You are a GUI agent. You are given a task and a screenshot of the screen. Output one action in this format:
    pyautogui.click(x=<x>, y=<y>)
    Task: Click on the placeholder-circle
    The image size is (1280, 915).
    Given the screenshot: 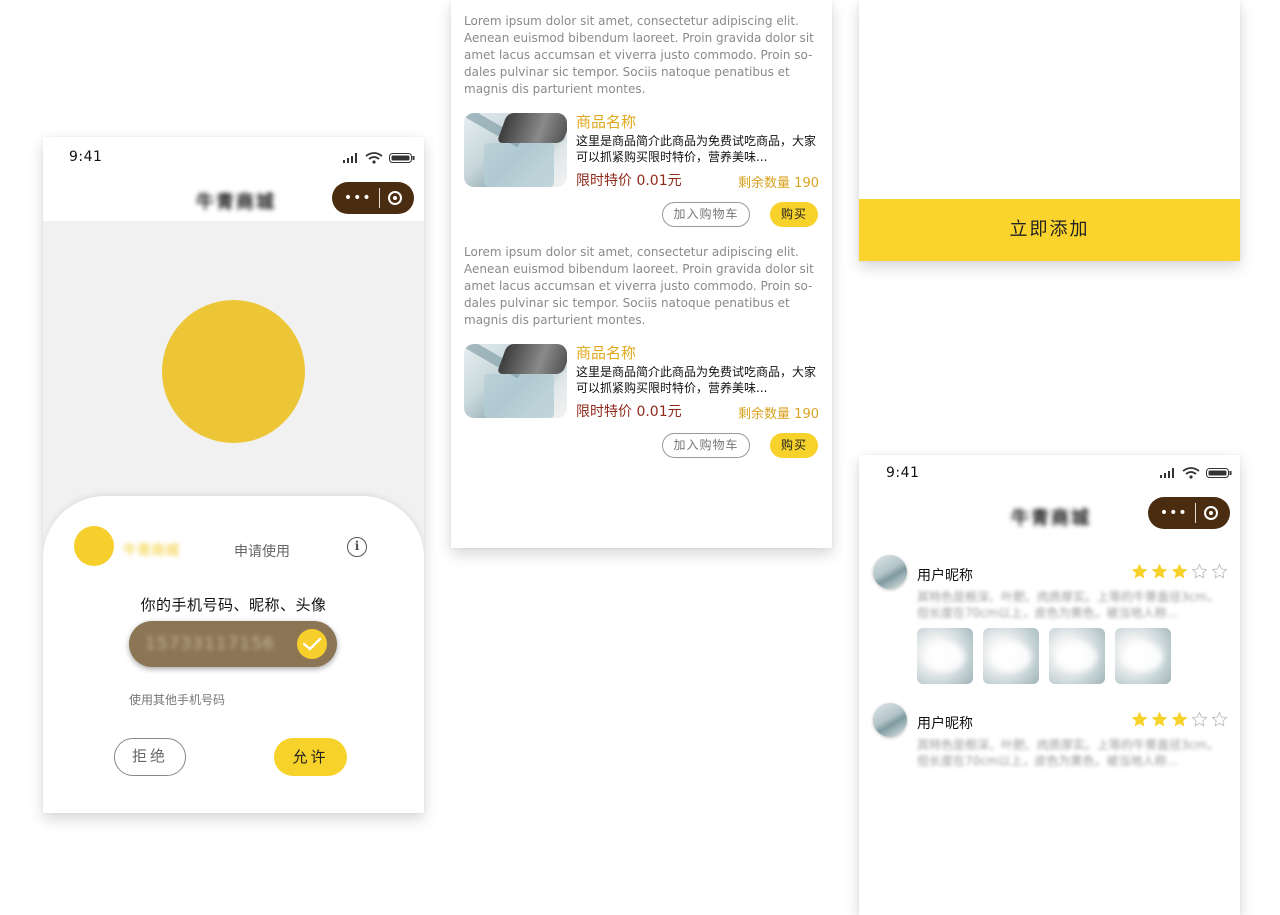 What is the action you would take?
    pyautogui.click(x=233, y=371)
    